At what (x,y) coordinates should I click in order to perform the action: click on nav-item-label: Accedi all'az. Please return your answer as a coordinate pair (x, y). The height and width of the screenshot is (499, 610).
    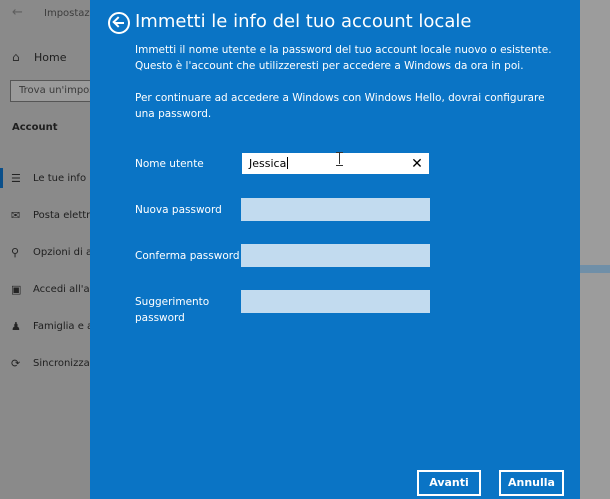
    Looking at the image, I should click on (62, 289).